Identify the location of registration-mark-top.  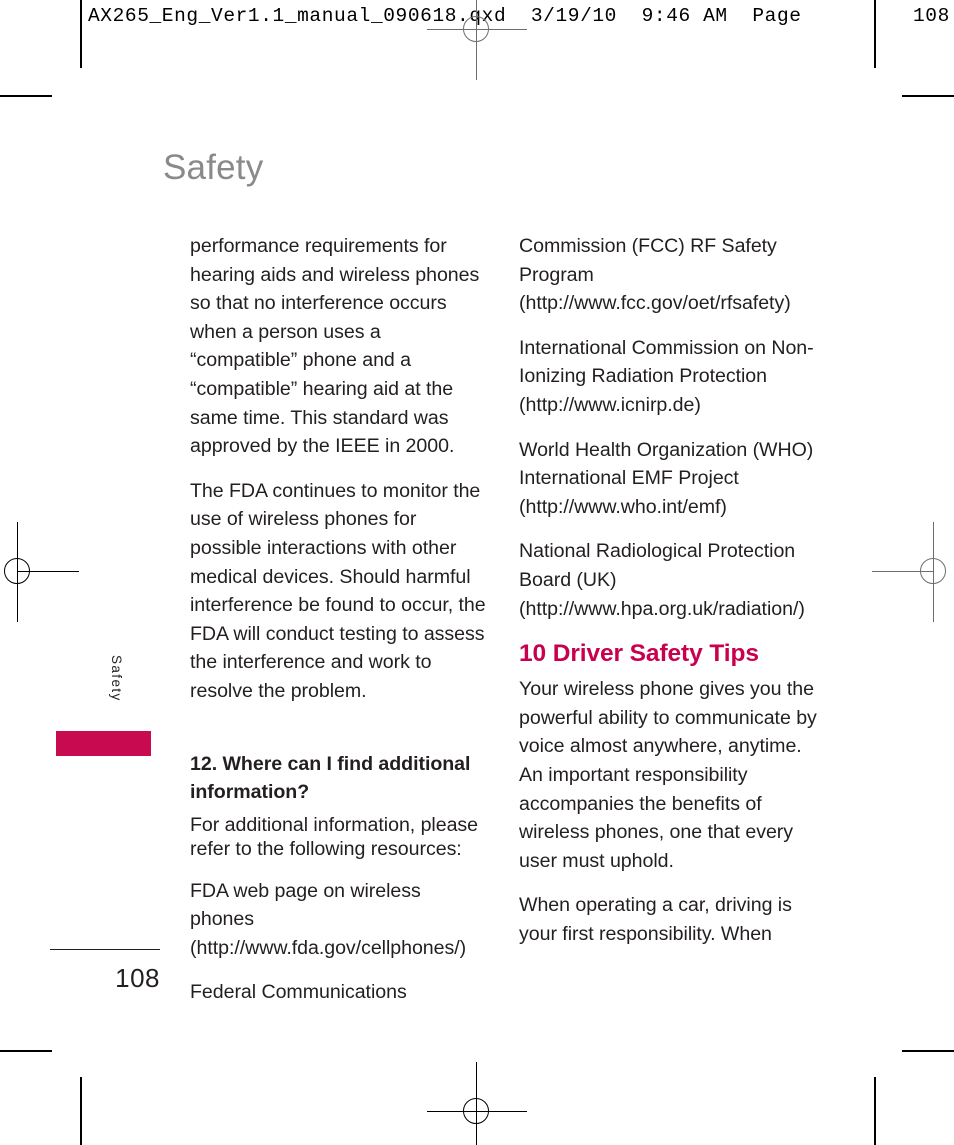
(477, 40).